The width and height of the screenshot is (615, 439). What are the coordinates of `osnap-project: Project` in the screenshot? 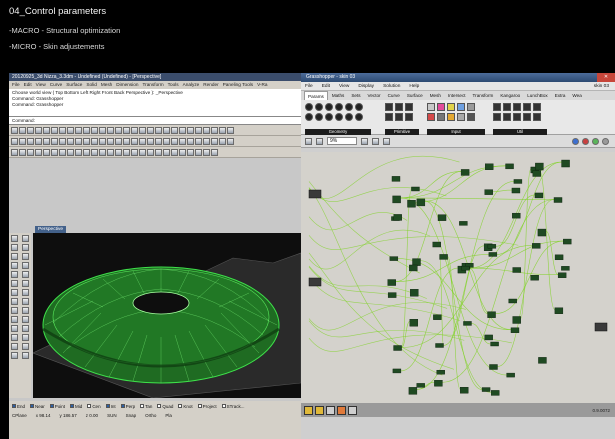 It's located at (207, 406).